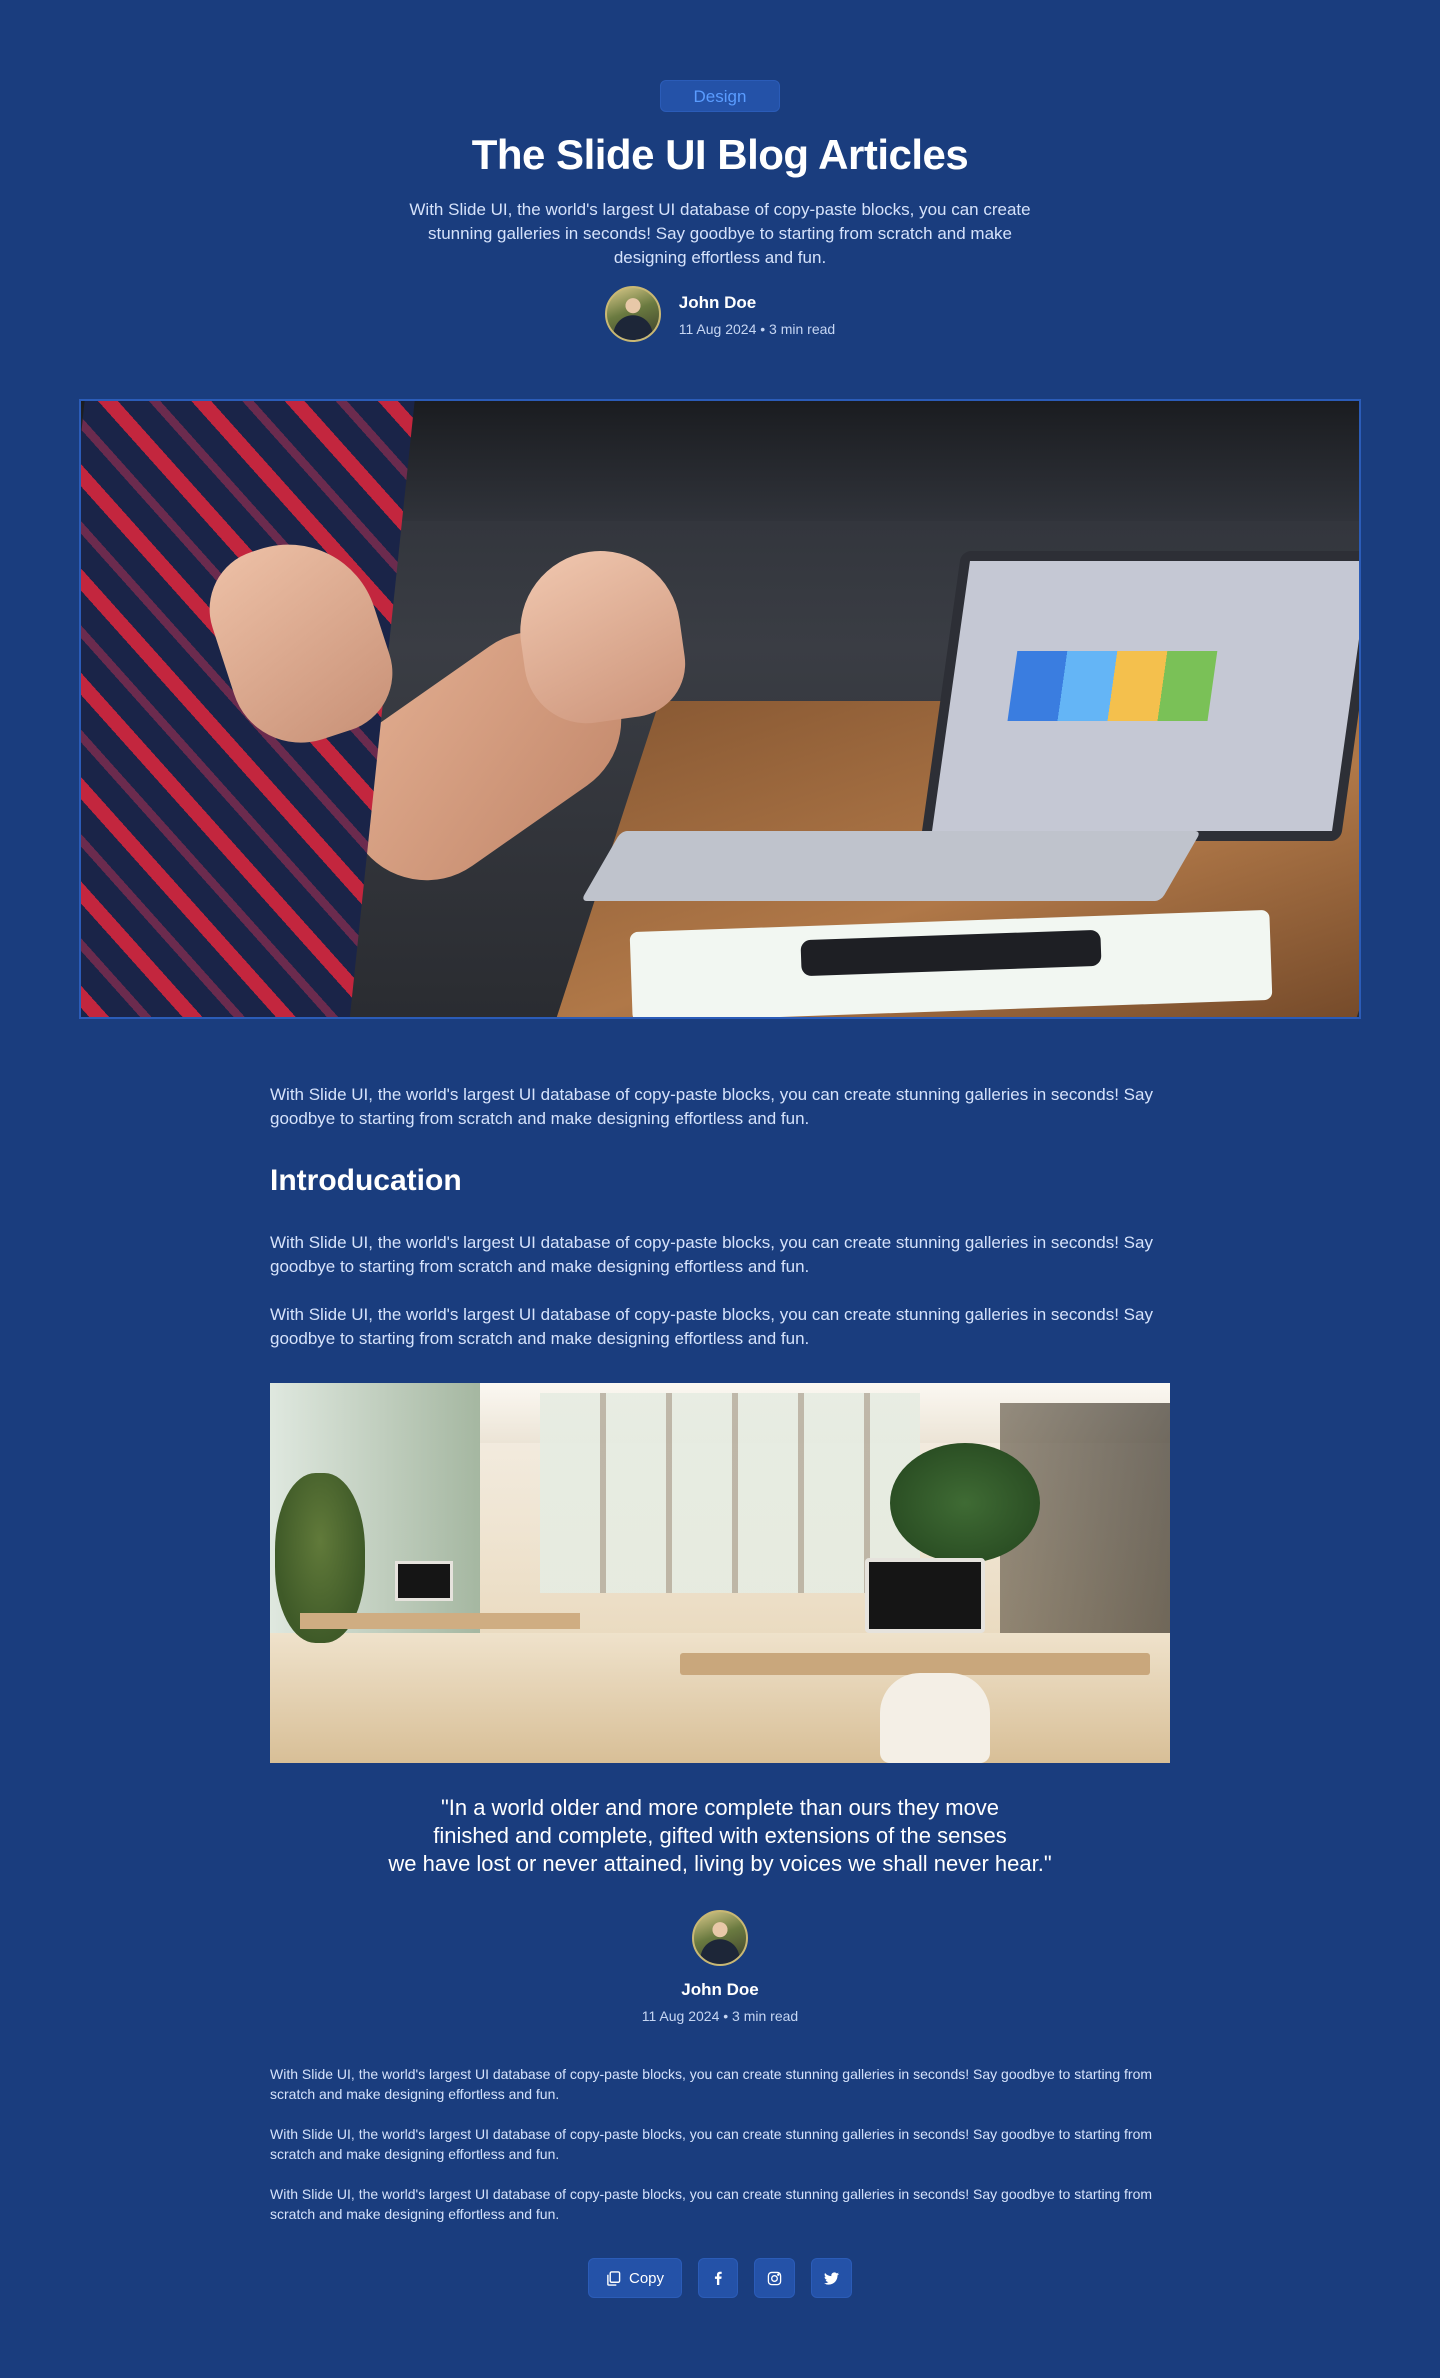 The width and height of the screenshot is (1440, 2378). I want to click on twitter-share-button, so click(831, 2278).